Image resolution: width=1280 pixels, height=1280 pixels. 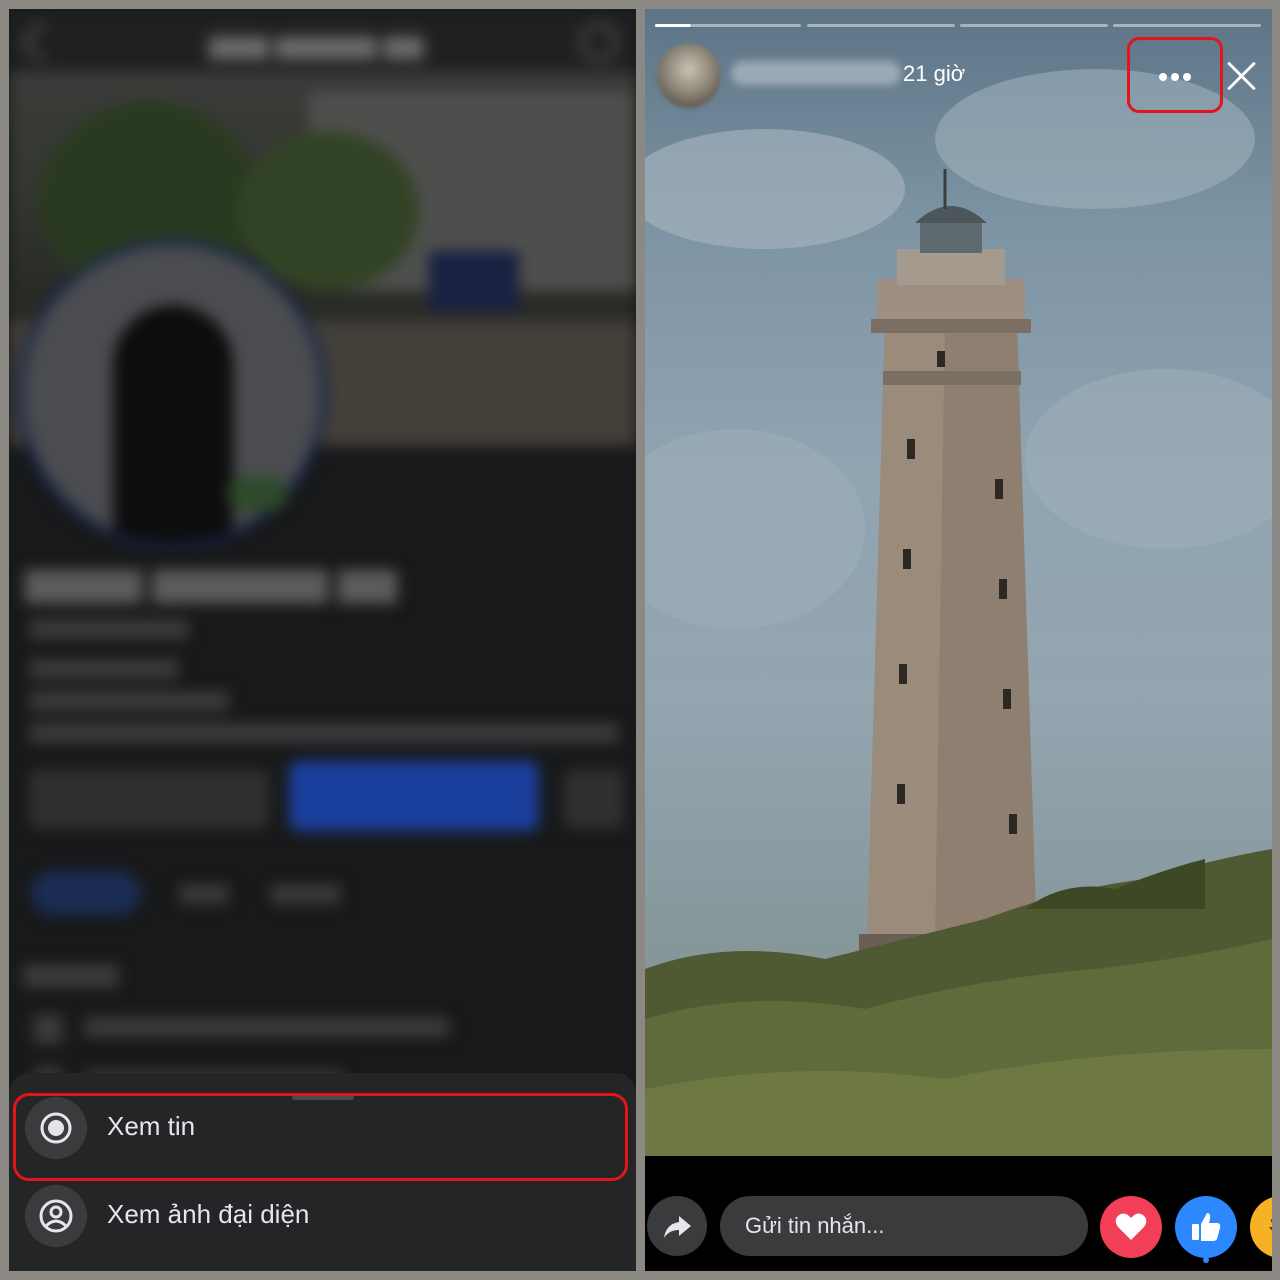 What do you see at coordinates (1261, 1227) in the screenshot?
I see `haha-reaction-button` at bounding box center [1261, 1227].